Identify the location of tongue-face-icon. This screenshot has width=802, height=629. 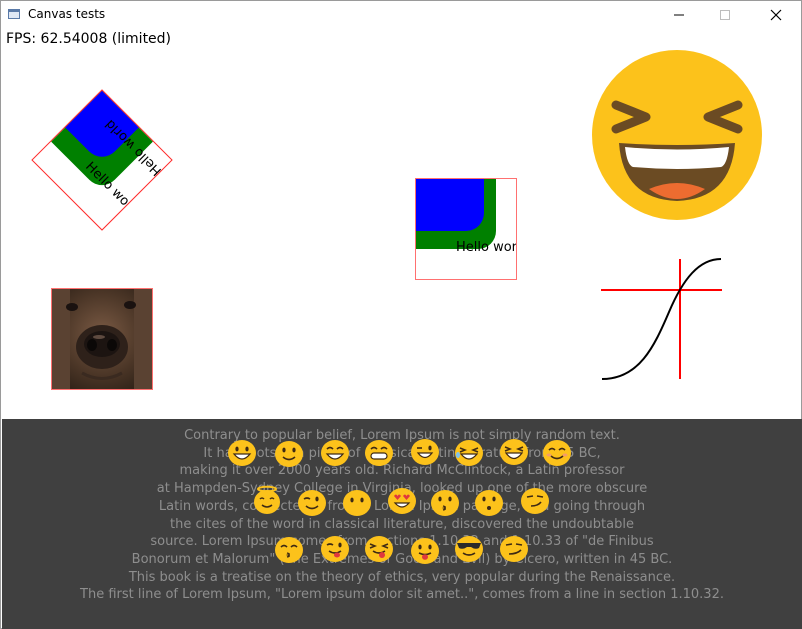
(425, 551).